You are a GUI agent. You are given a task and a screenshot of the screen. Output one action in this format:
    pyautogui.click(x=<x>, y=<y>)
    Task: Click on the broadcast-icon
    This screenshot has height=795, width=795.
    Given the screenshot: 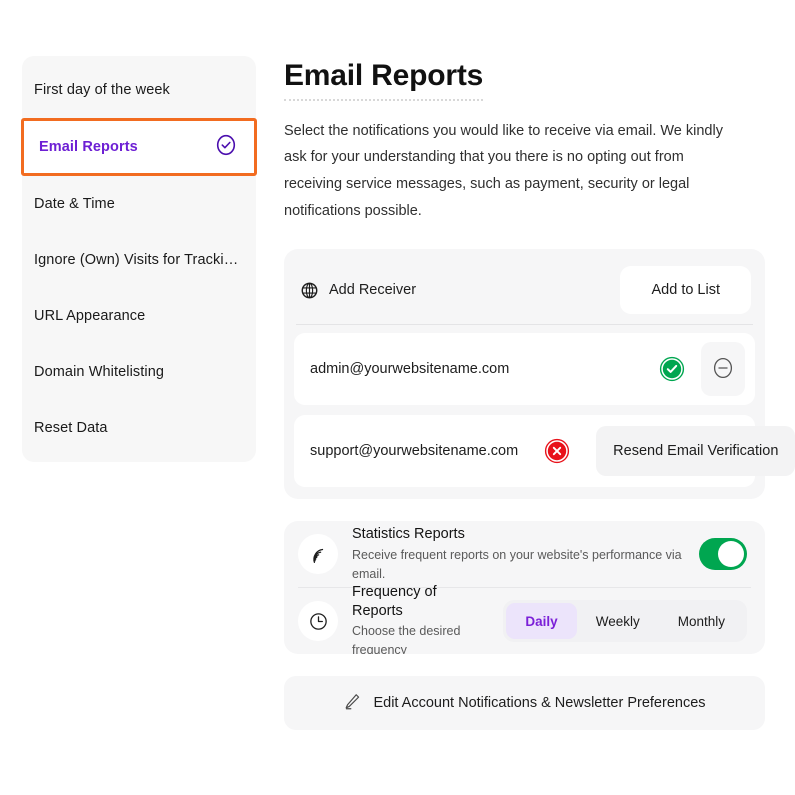 What is the action you would take?
    pyautogui.click(x=318, y=554)
    